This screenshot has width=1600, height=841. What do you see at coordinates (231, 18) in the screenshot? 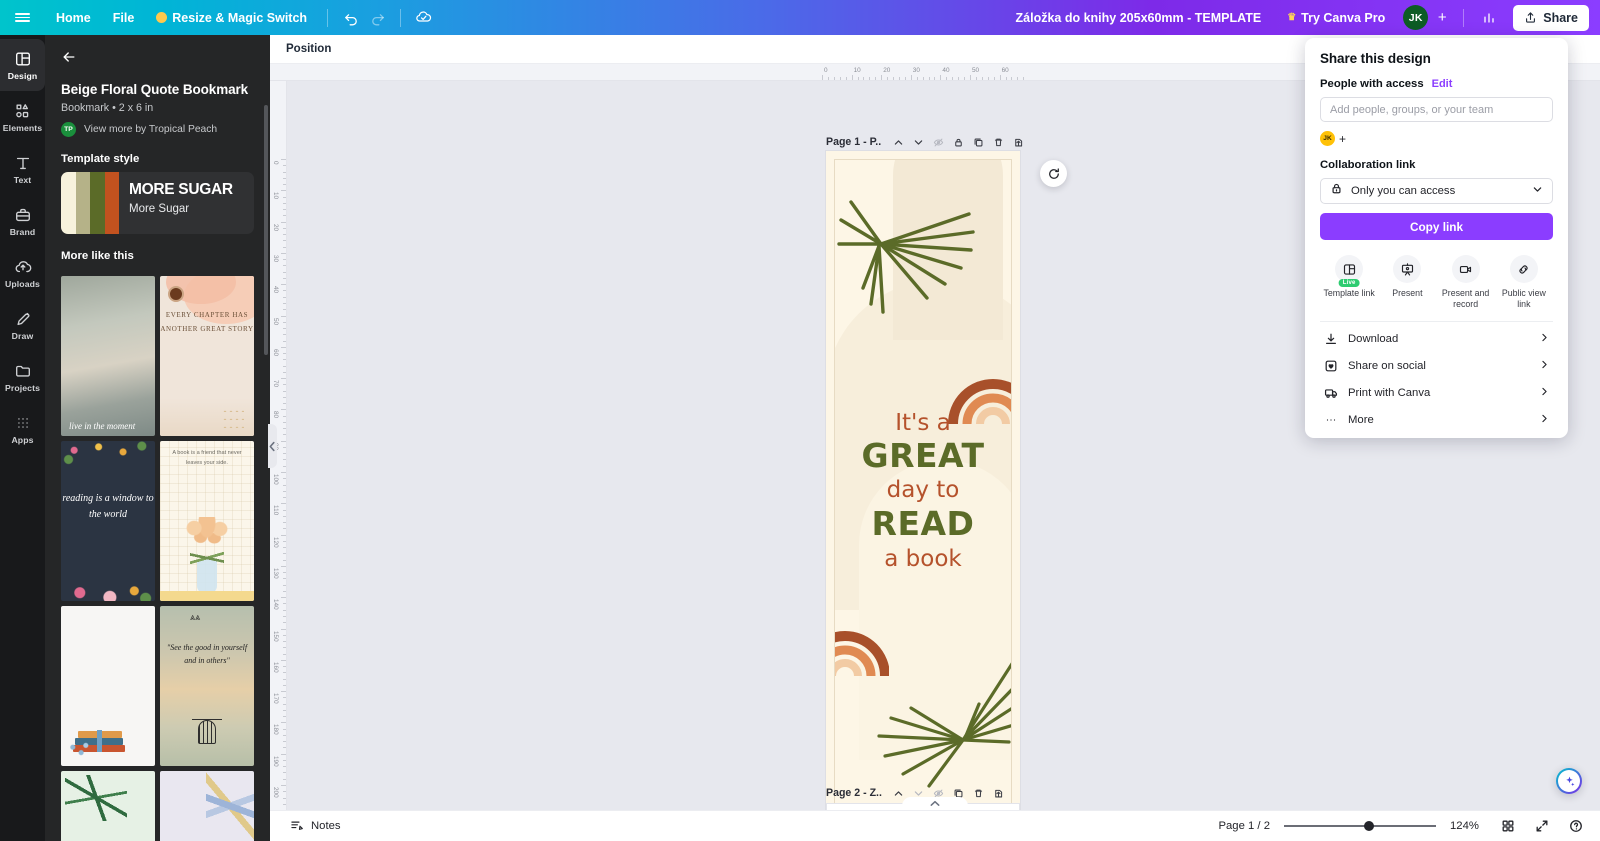
I see `menu-resize-magic-switch: Resize & Magic Switch` at bounding box center [231, 18].